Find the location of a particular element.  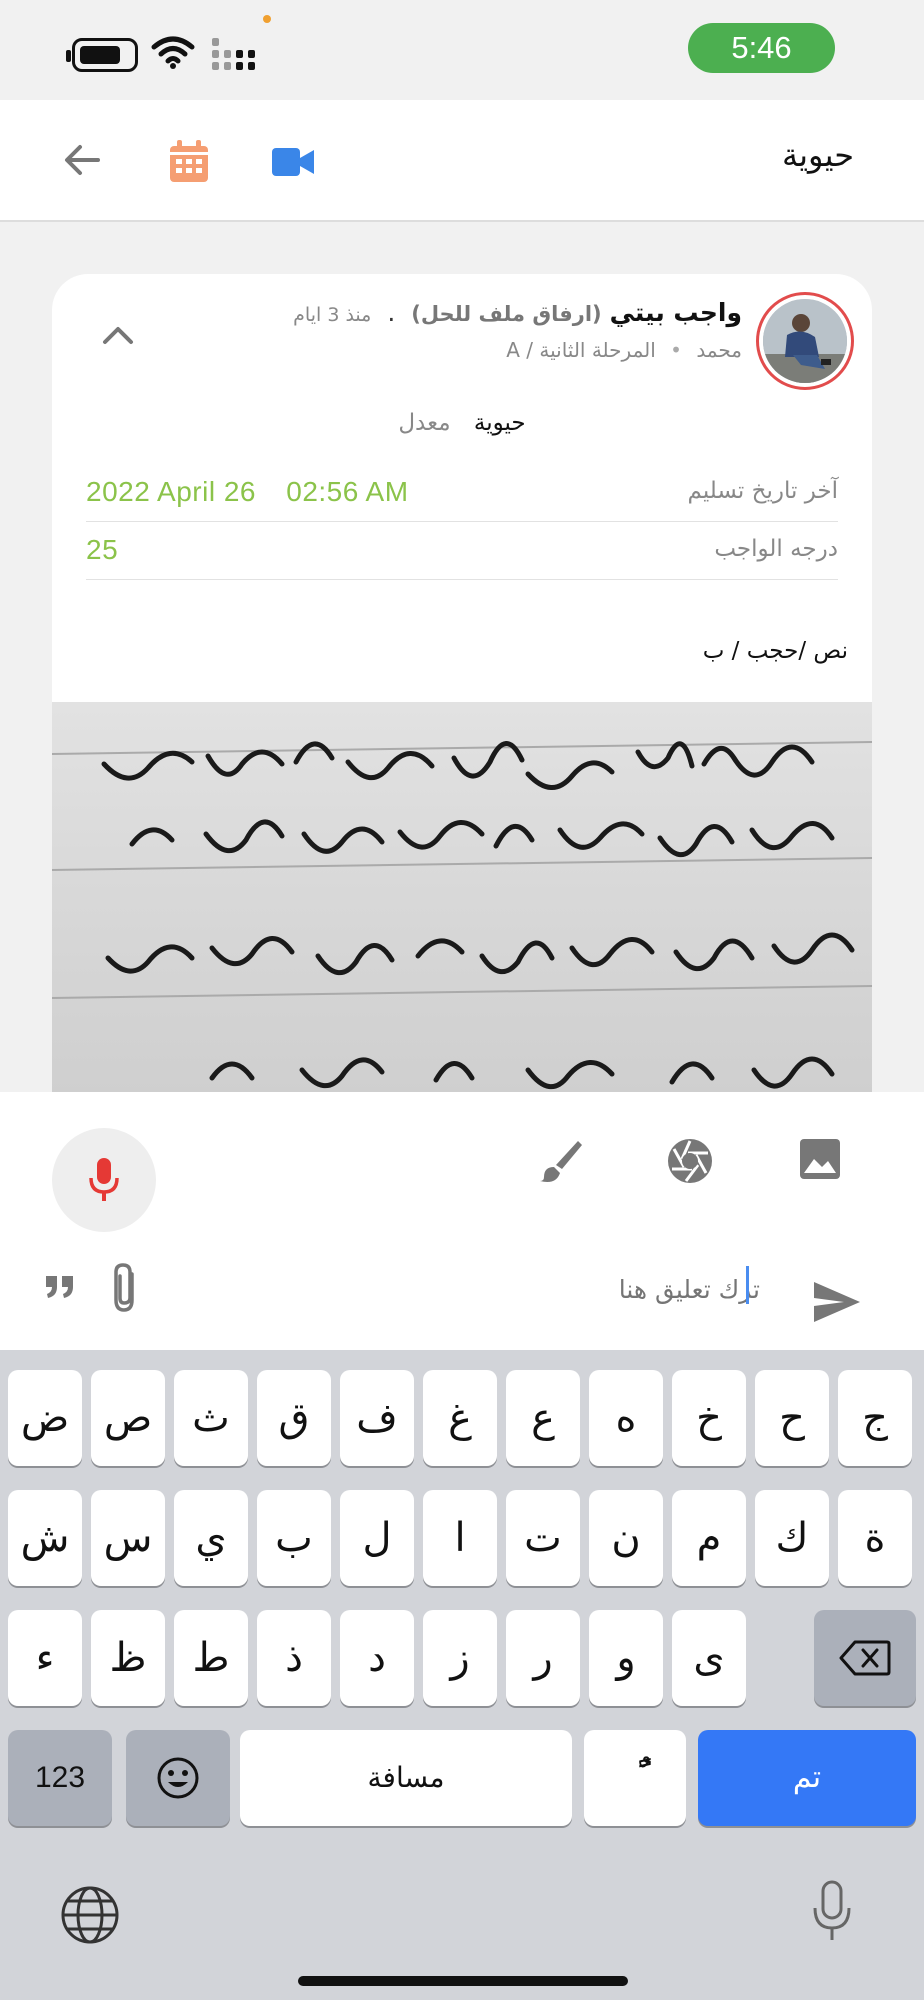

voice-record-button is located at coordinates (104, 1180).